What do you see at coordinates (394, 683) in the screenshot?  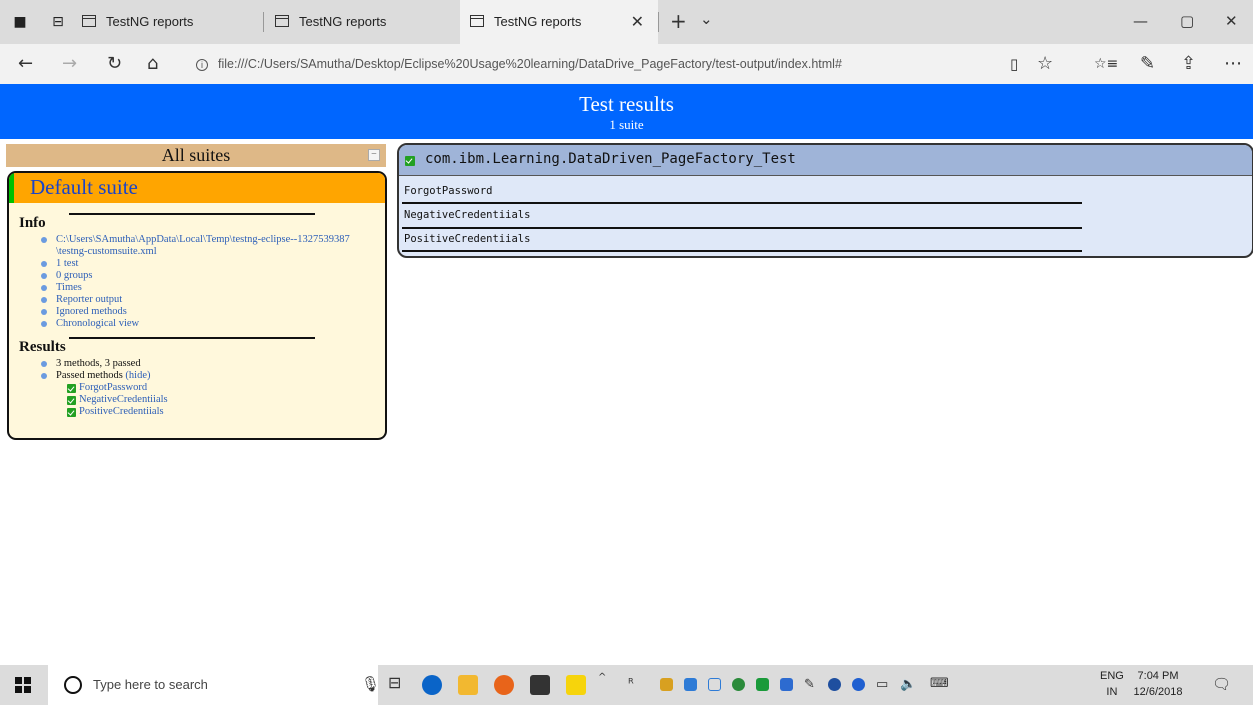 I see `task-view-icon: ⊟` at bounding box center [394, 683].